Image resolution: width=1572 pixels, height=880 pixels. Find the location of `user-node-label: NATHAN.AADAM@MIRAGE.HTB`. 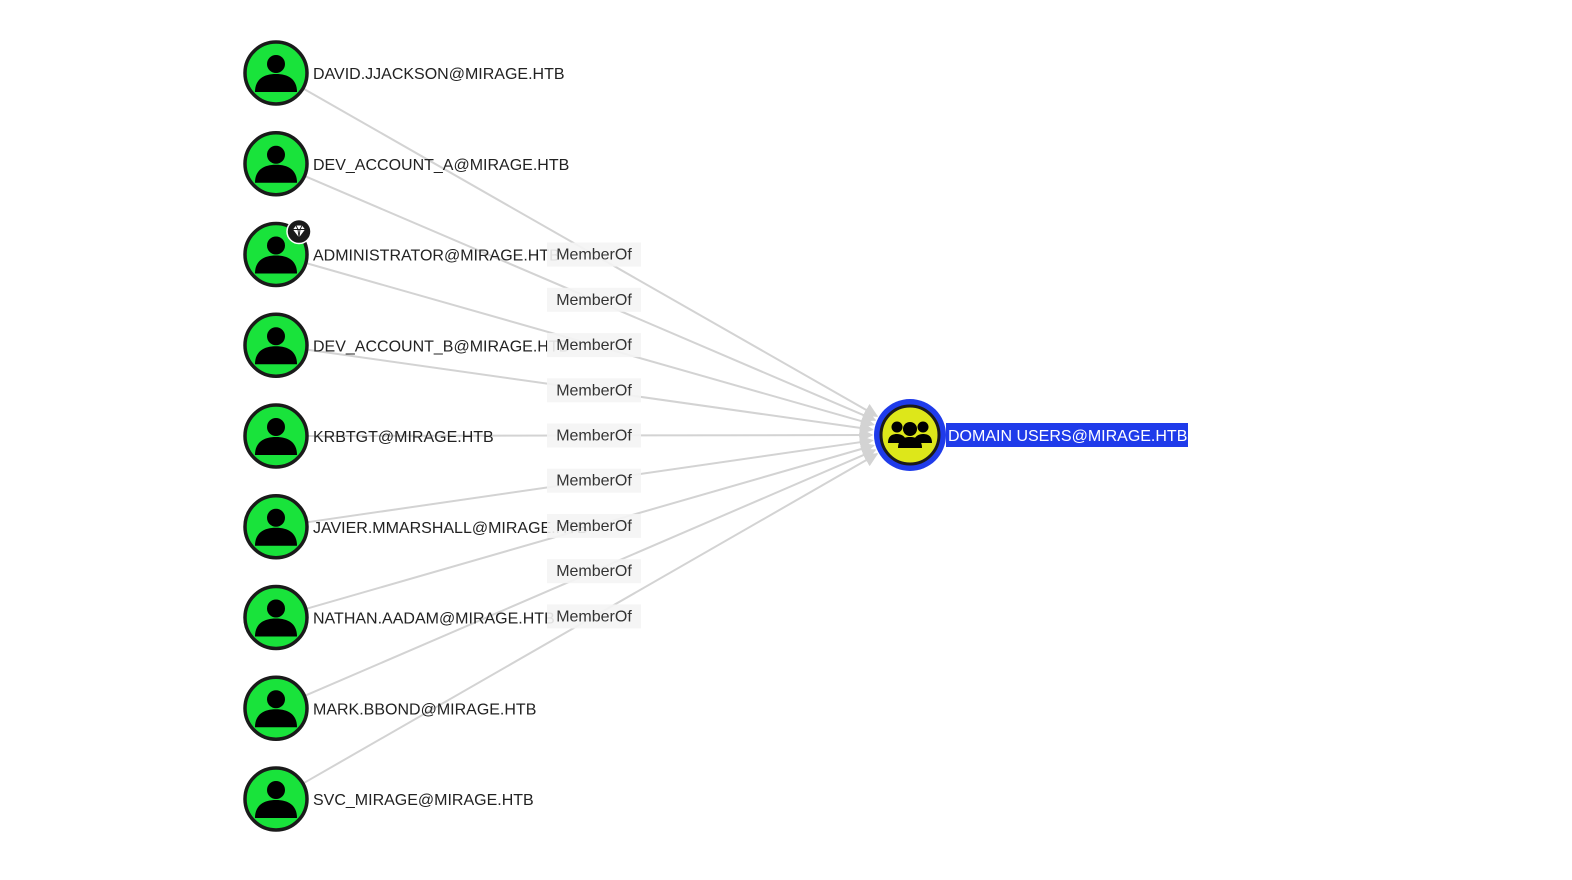

user-node-label: NATHAN.AADAM@MIRAGE.HTB is located at coordinates (434, 619).